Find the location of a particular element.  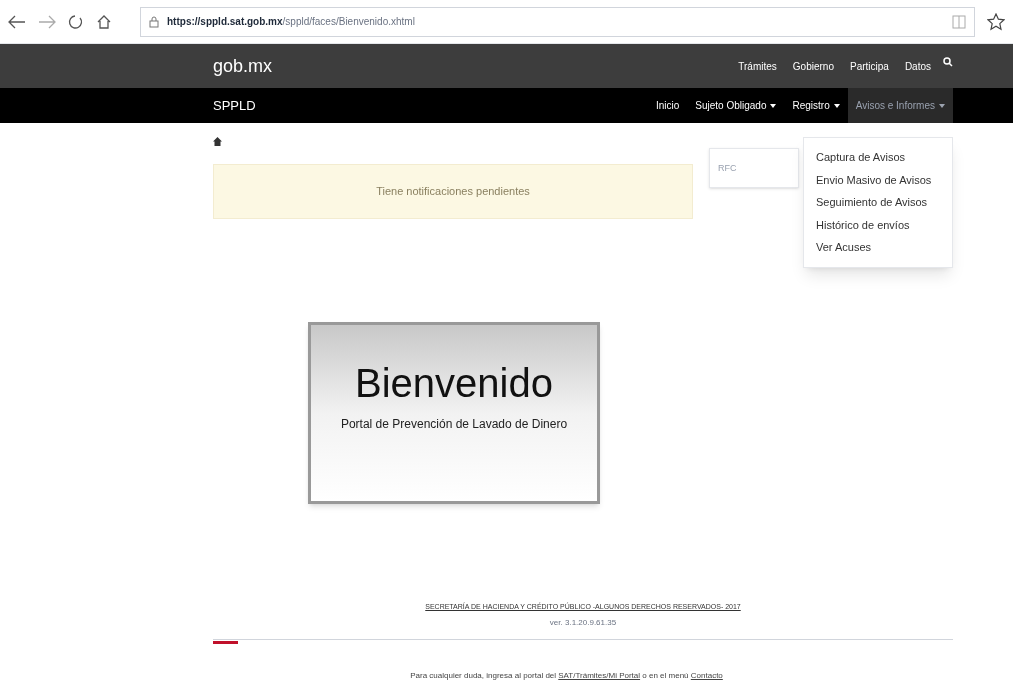

nav-menu-item: Registro is located at coordinates (816, 105).